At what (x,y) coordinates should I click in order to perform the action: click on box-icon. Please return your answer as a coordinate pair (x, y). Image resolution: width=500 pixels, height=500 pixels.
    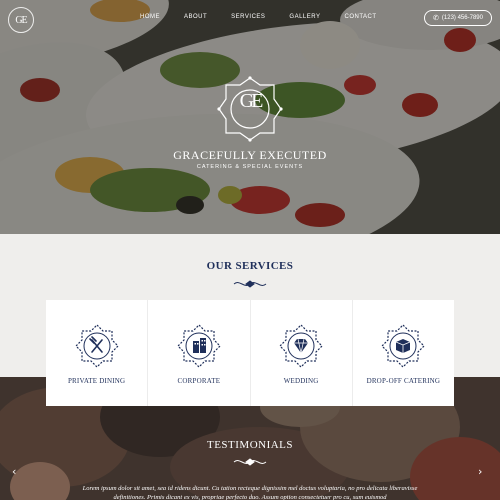
    Looking at the image, I should click on (403, 346).